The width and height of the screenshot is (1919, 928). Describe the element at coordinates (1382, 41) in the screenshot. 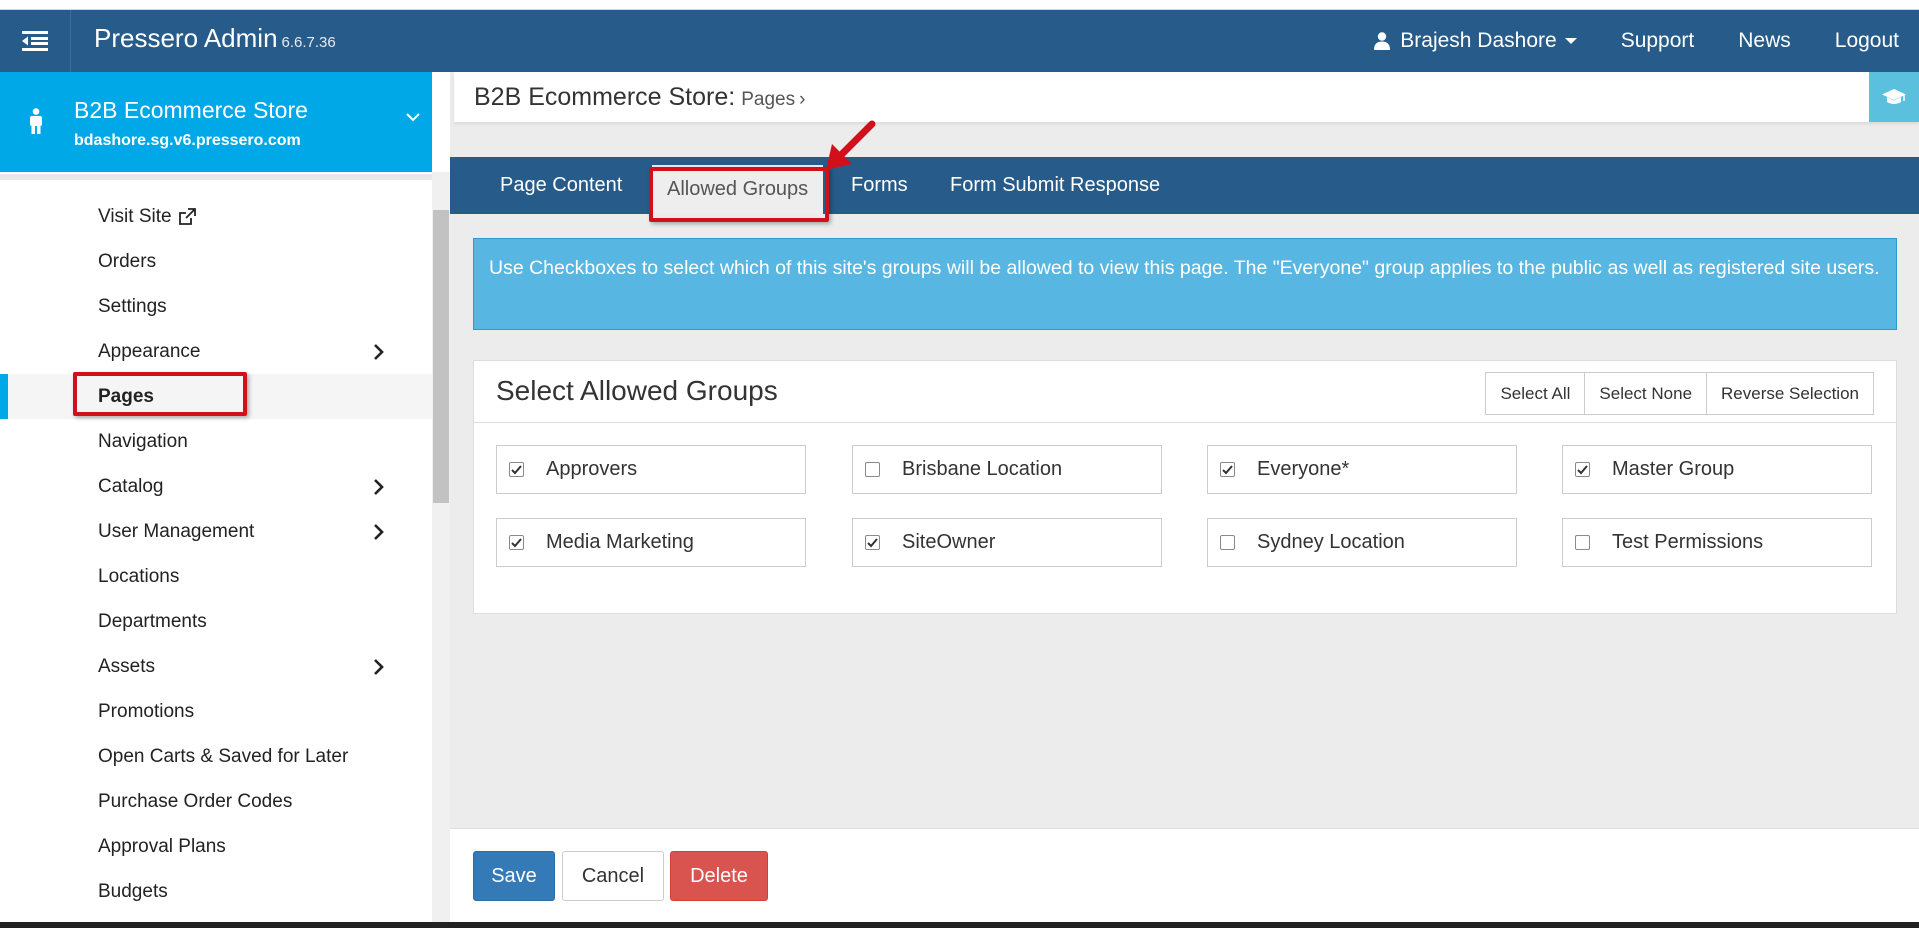

I see `user-icon` at that location.